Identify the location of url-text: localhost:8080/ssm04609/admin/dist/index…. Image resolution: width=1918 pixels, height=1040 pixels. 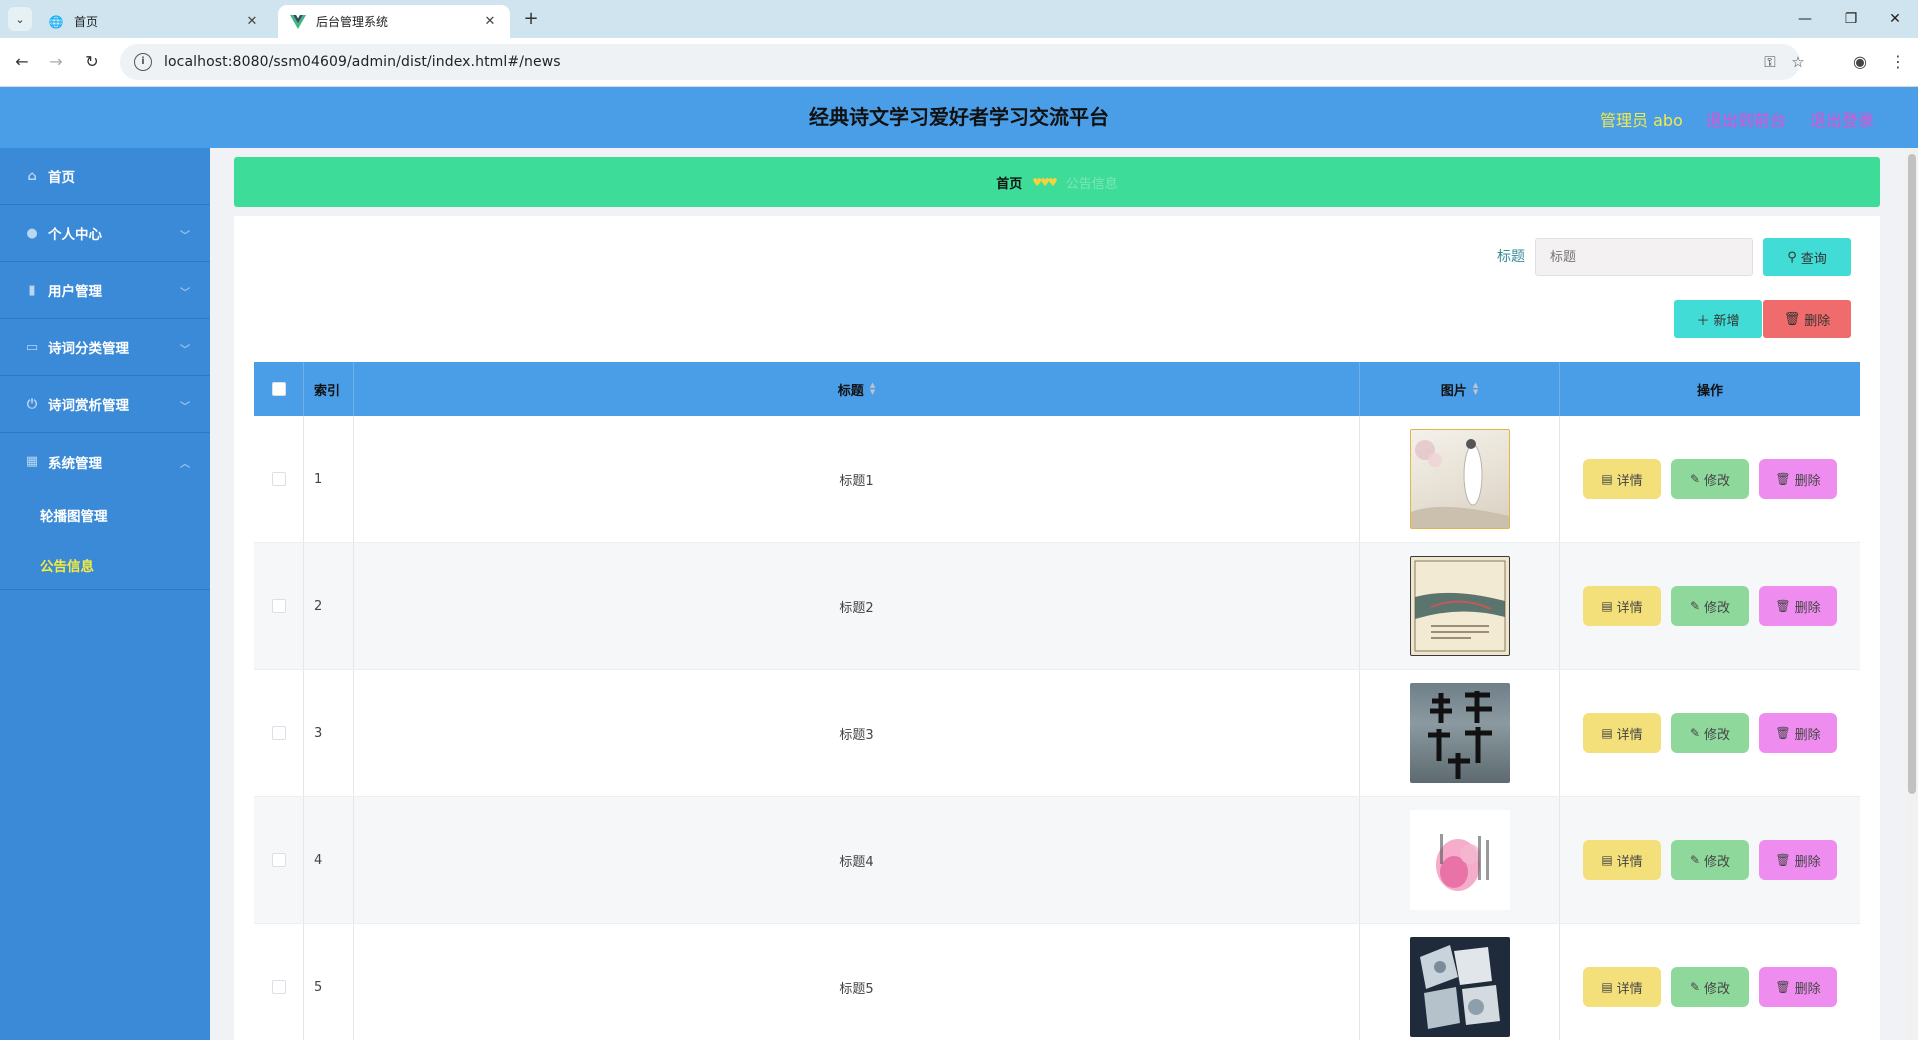
(362, 62).